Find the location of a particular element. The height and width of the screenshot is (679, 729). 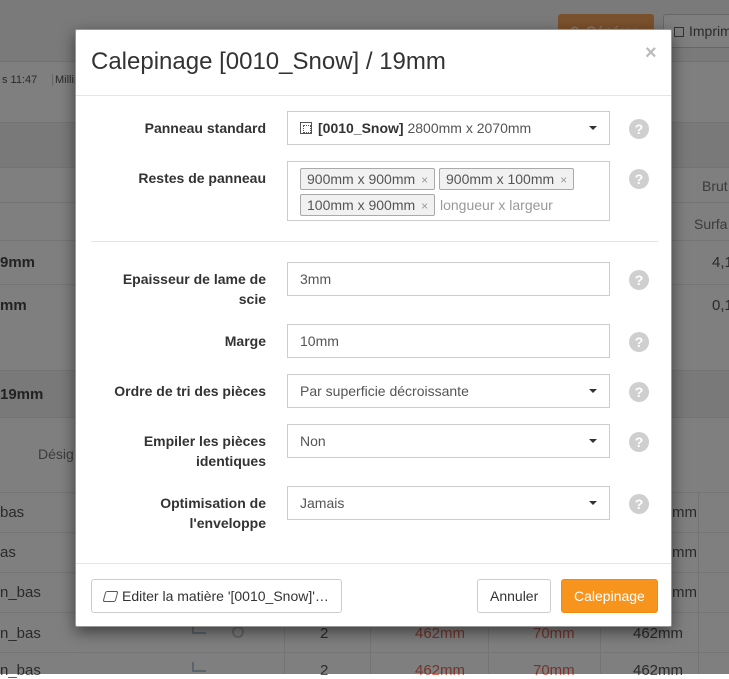

calepinage-submit-button: Calepinage is located at coordinates (609, 596).